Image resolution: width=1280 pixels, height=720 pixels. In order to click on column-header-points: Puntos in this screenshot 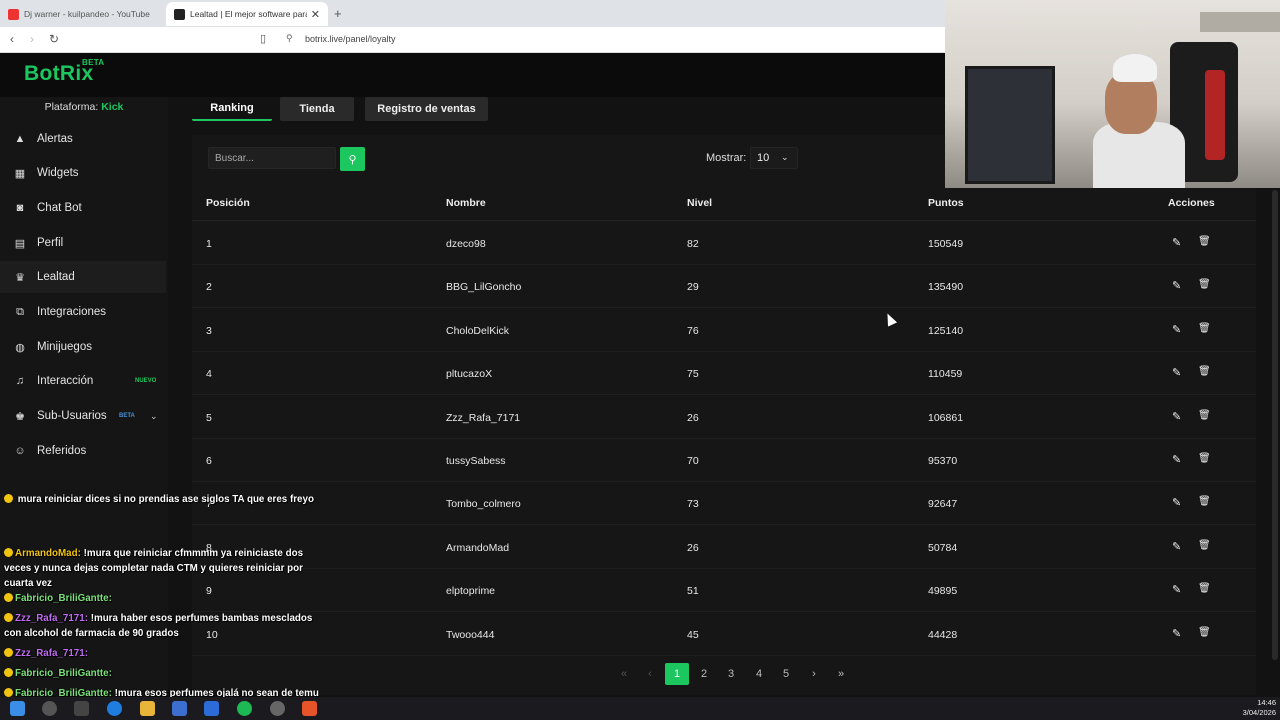, I will do `click(946, 203)`.